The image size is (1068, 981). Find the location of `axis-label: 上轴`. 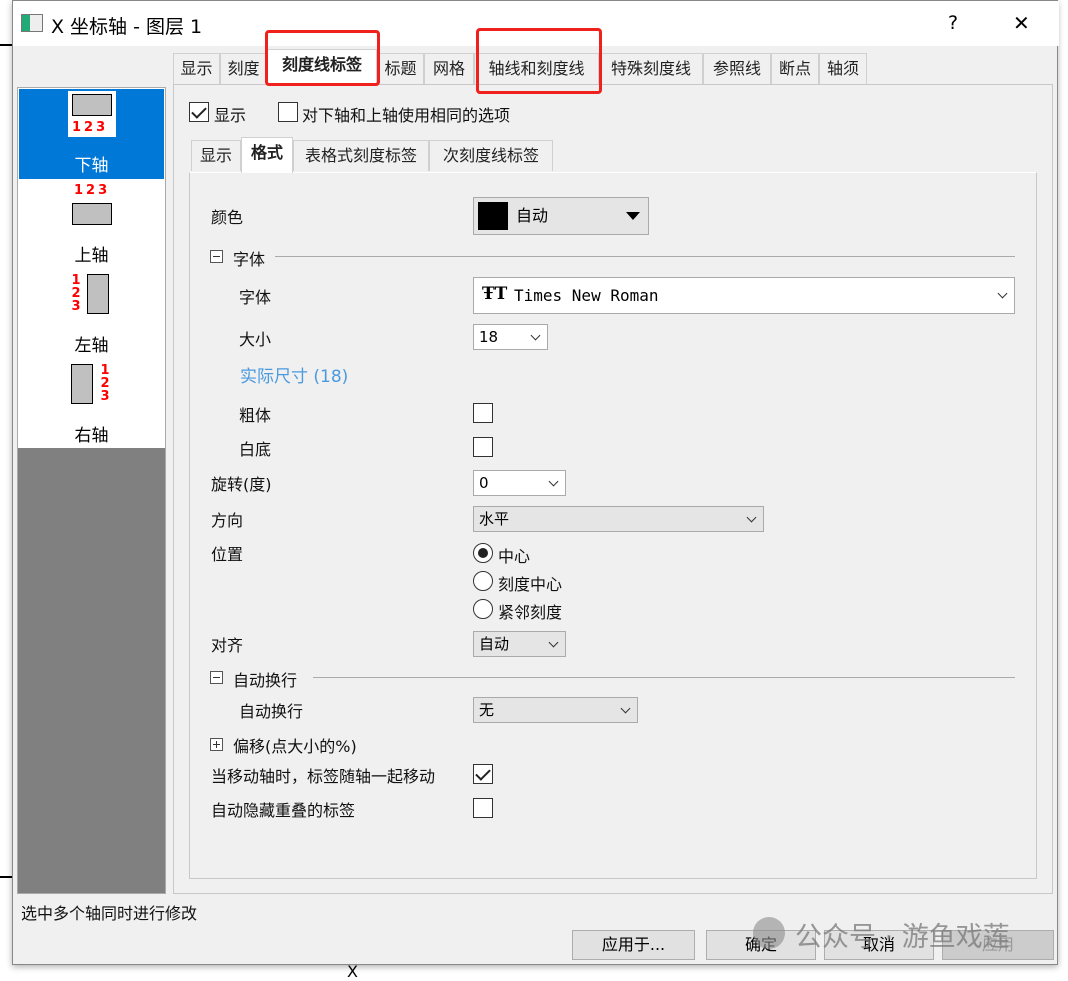

axis-label: 上轴 is located at coordinates (91, 256).